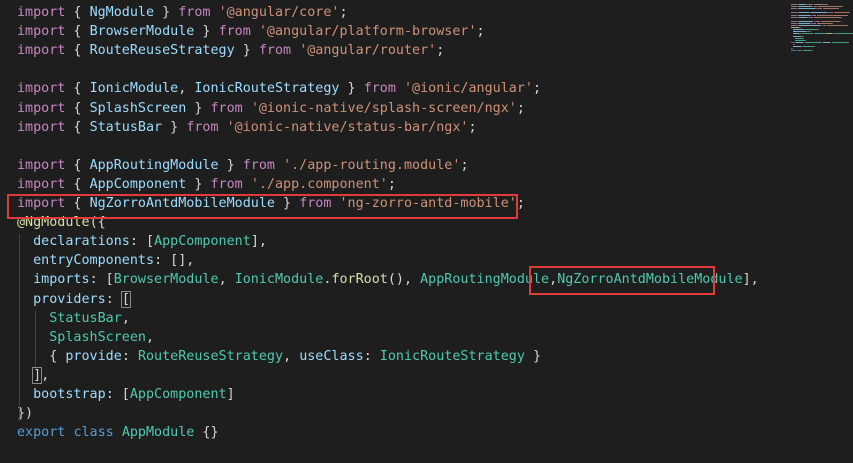 This screenshot has width=853, height=463. I want to click on code-token: AppComponent, so click(138, 184).